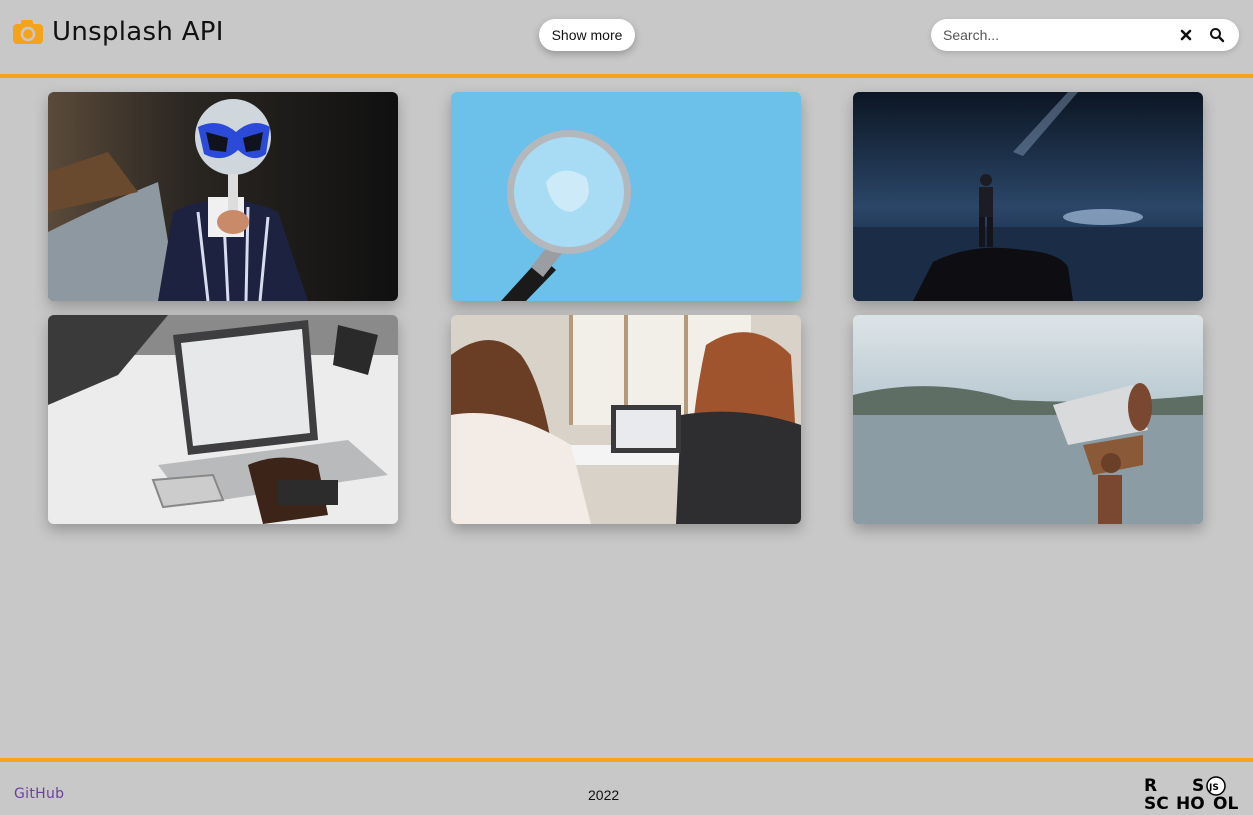 Image resolution: width=1253 pixels, height=815 pixels. What do you see at coordinates (1150, 786) in the screenshot?
I see `svg-text: R` at bounding box center [1150, 786].